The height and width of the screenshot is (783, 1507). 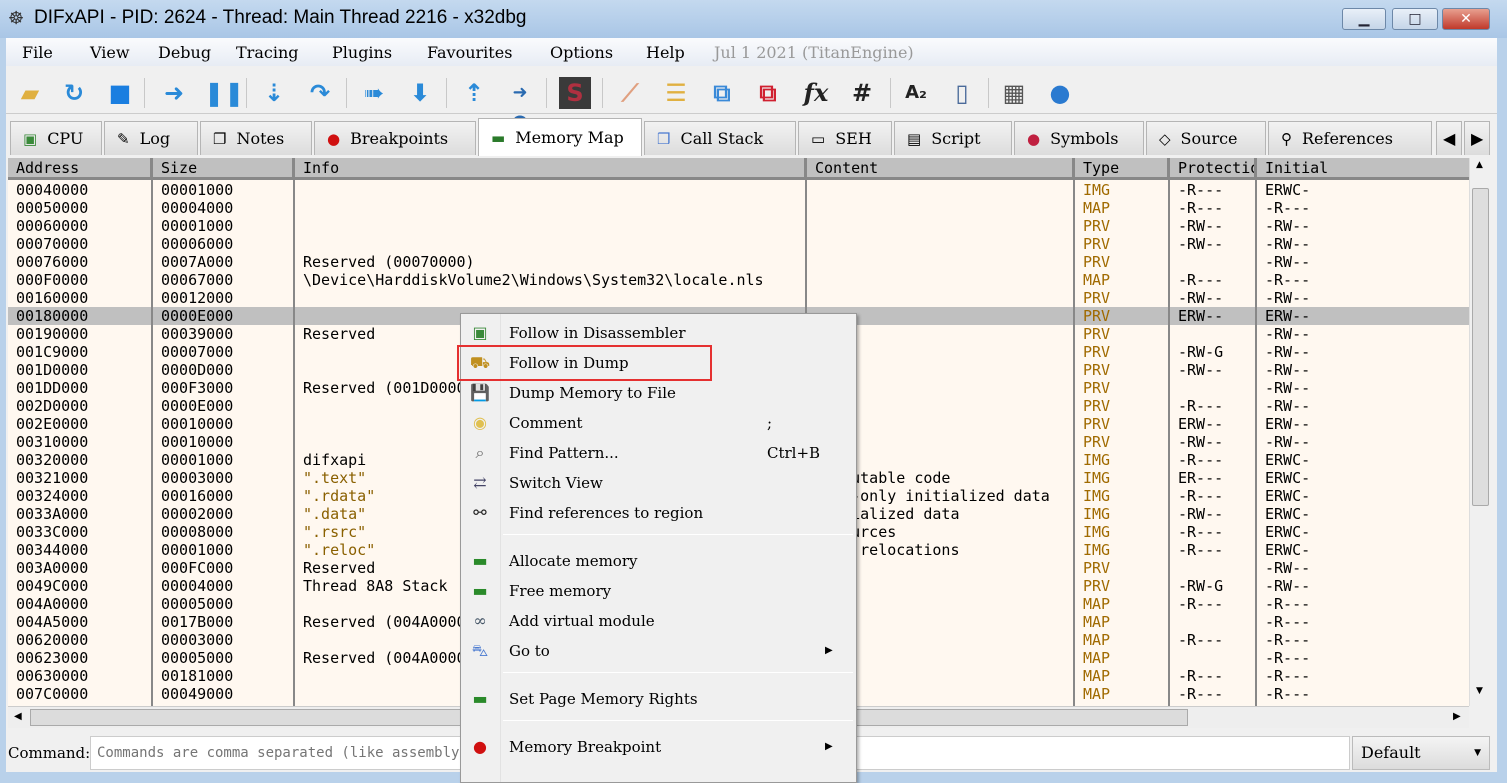 What do you see at coordinates (916, 93) in the screenshot?
I see `strings-icon: A₂` at bounding box center [916, 93].